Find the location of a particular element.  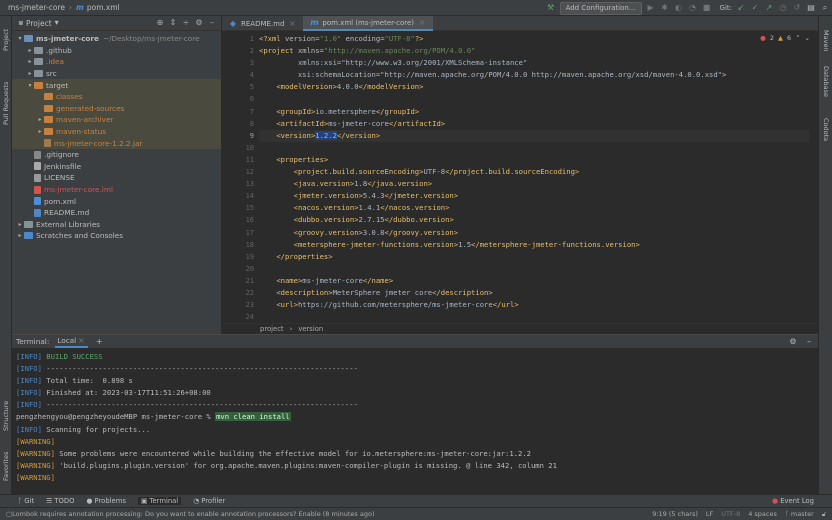

tree-item: ms-jmeter-core-1.2.2.jar is located at coordinates (116, 143).